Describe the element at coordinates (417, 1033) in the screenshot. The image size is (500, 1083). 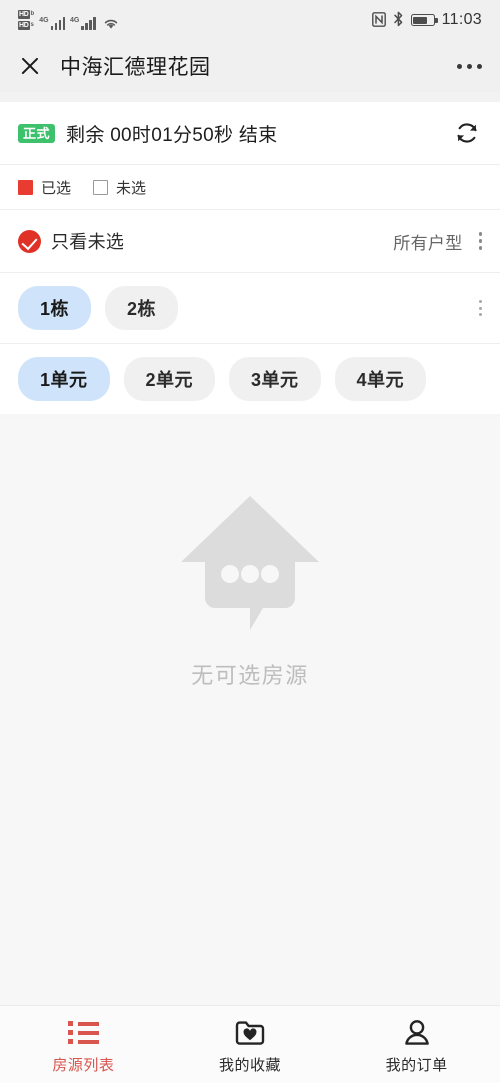
I see `person-icon` at that location.